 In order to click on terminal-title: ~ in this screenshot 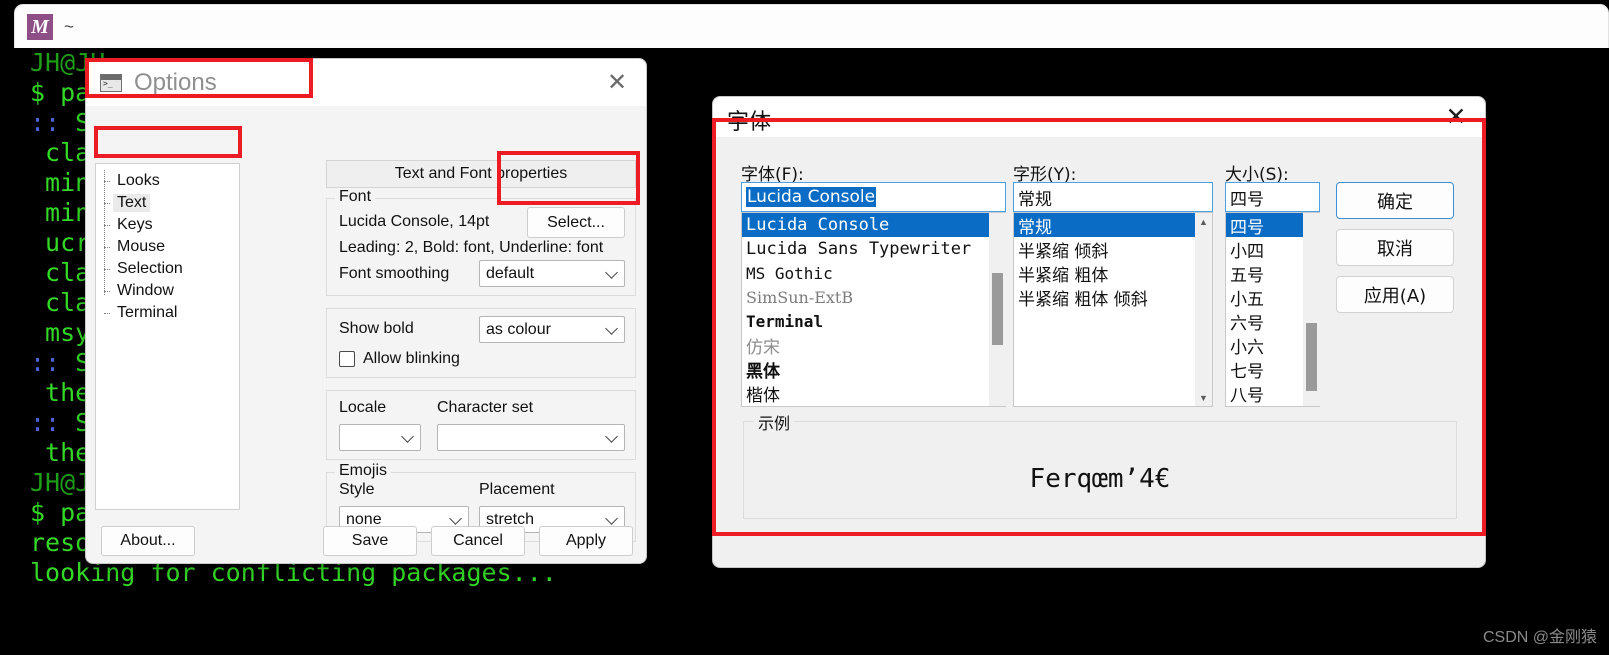, I will do `click(69, 26)`.